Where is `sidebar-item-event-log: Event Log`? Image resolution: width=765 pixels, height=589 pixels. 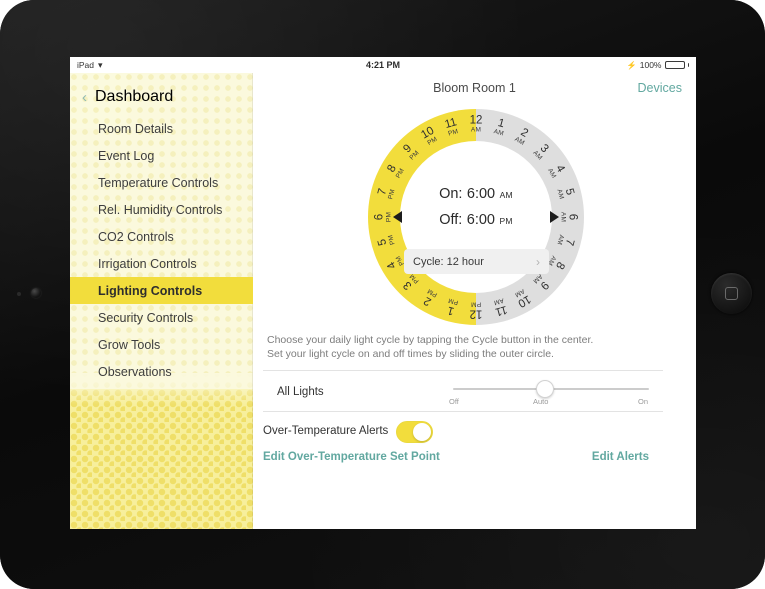
sidebar-item-event-log: Event Log is located at coordinates (161, 155).